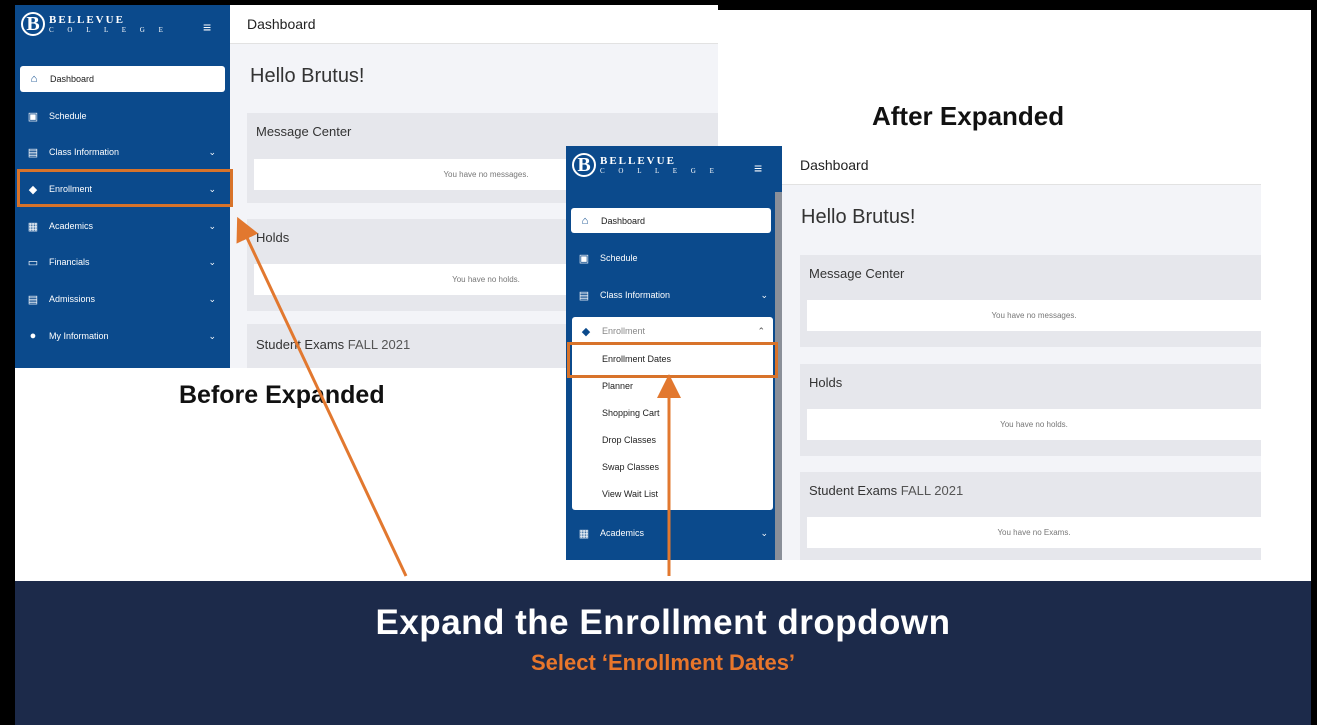  What do you see at coordinates (663, 662) in the screenshot?
I see `banner-subtitle: Select ‘Enrollment Dates’` at bounding box center [663, 662].